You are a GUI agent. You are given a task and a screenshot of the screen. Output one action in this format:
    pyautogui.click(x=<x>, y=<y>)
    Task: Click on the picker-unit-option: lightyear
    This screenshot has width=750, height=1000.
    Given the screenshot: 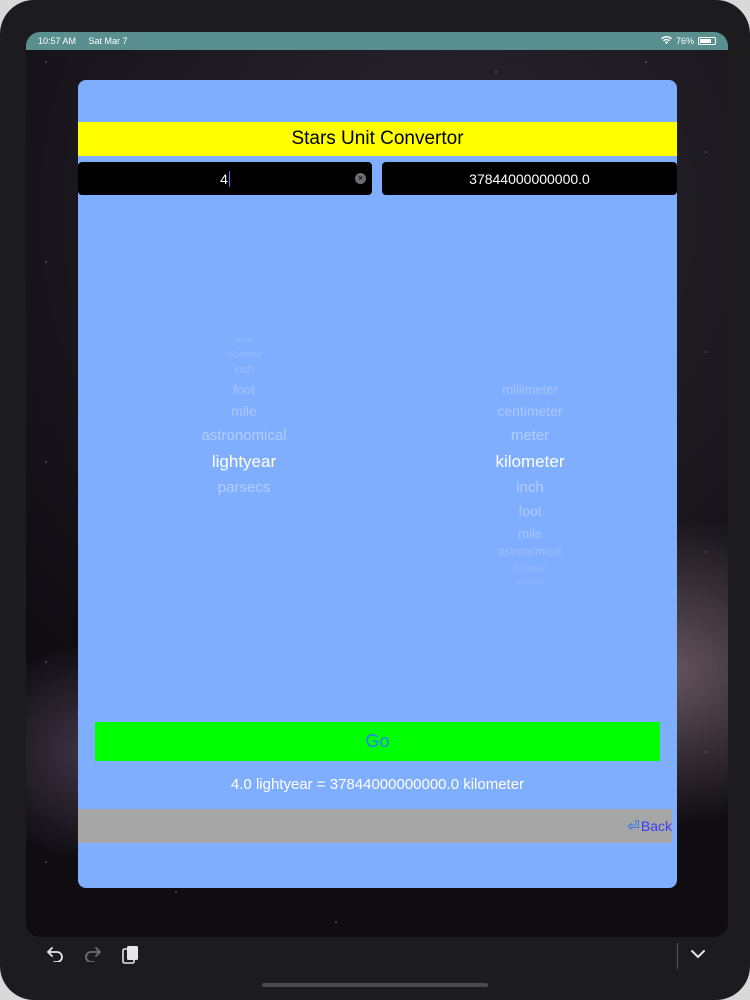 What is the action you would take?
    pyautogui.click(x=528, y=568)
    